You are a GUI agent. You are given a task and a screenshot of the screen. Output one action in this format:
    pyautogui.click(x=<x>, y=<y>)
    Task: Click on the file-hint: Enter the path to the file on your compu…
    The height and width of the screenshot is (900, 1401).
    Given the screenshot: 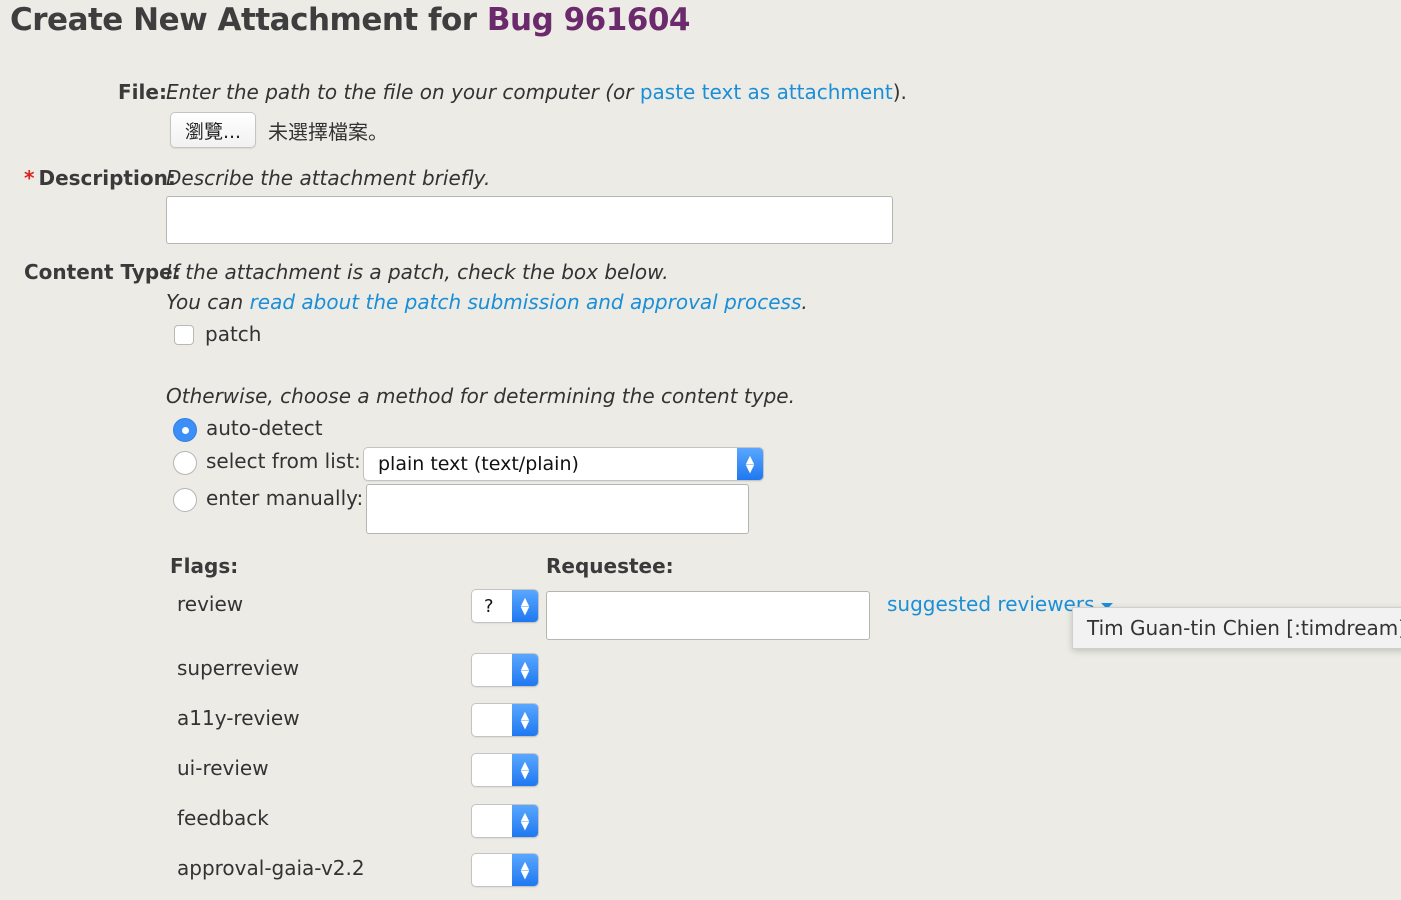 What is the action you would take?
    pyautogui.click(x=536, y=92)
    